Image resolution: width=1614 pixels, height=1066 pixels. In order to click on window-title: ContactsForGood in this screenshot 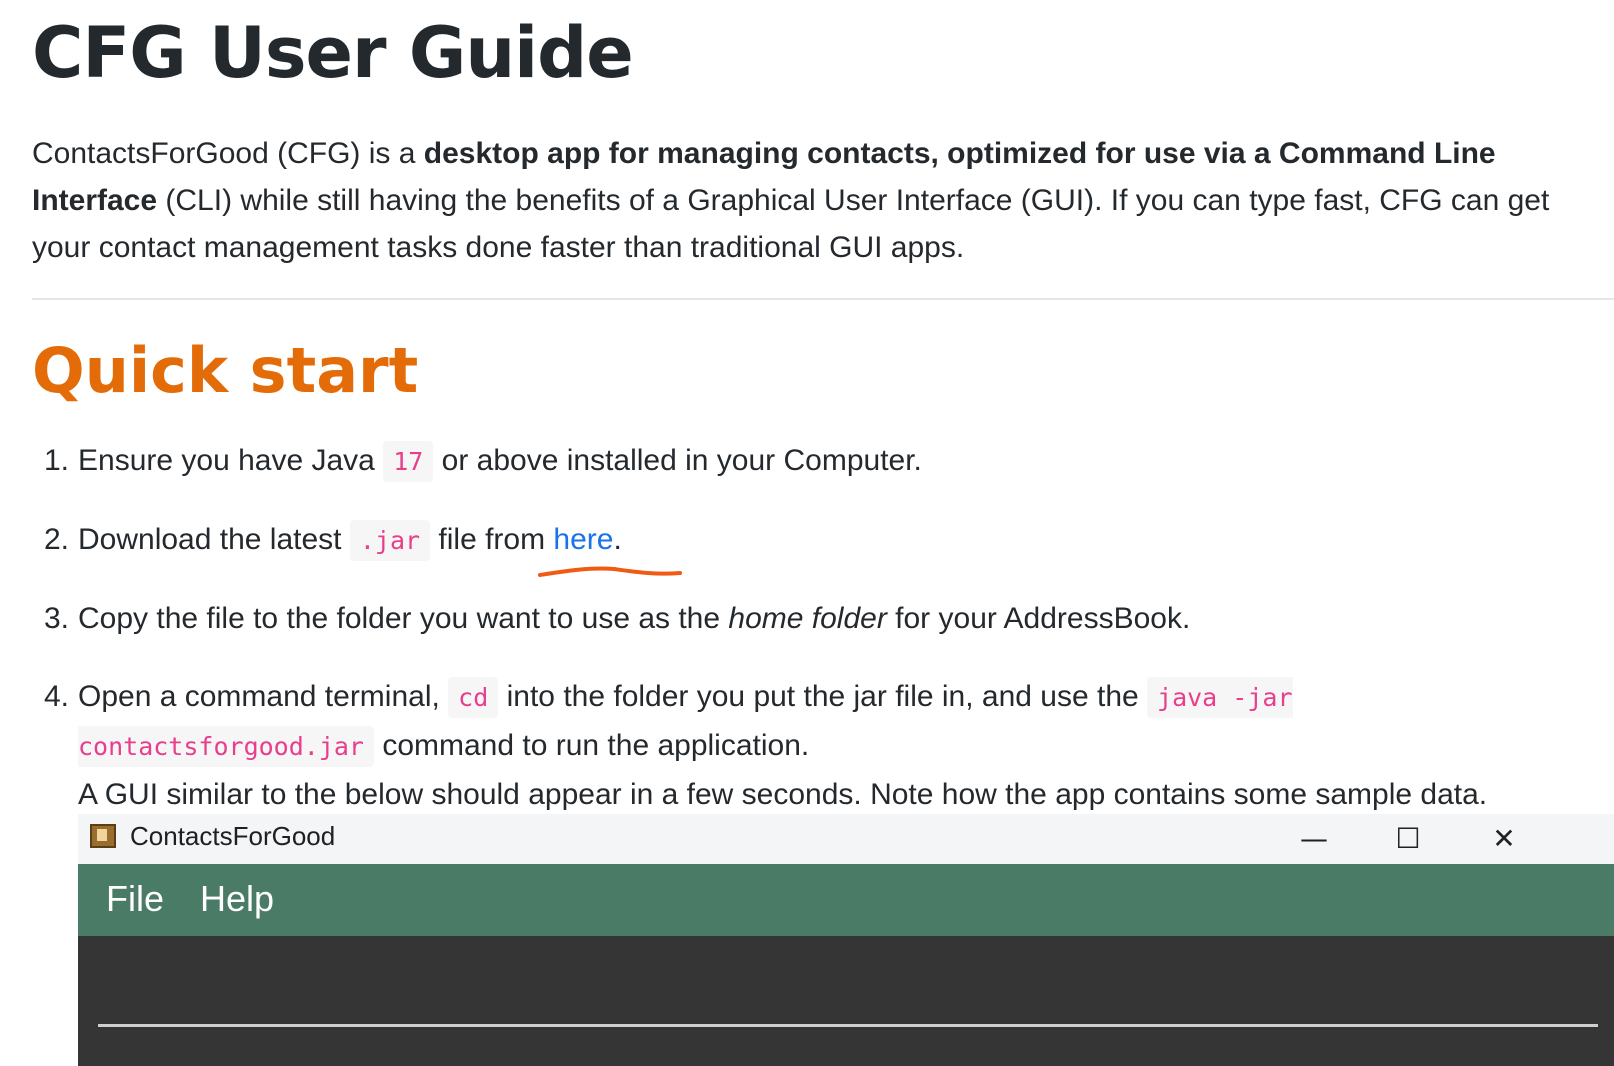, I will do `click(233, 836)`.